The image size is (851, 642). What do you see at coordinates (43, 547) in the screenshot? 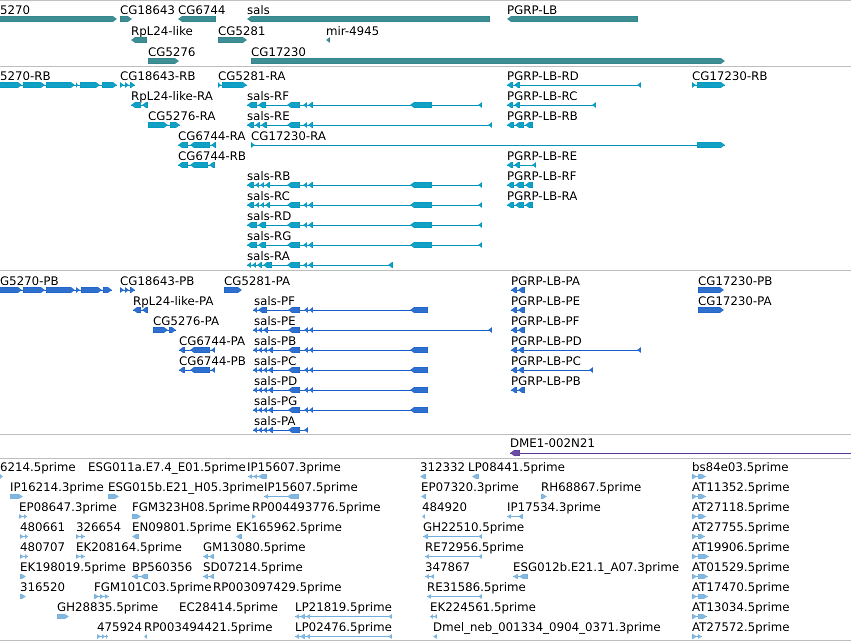
I see `feature-label: 480707` at bounding box center [43, 547].